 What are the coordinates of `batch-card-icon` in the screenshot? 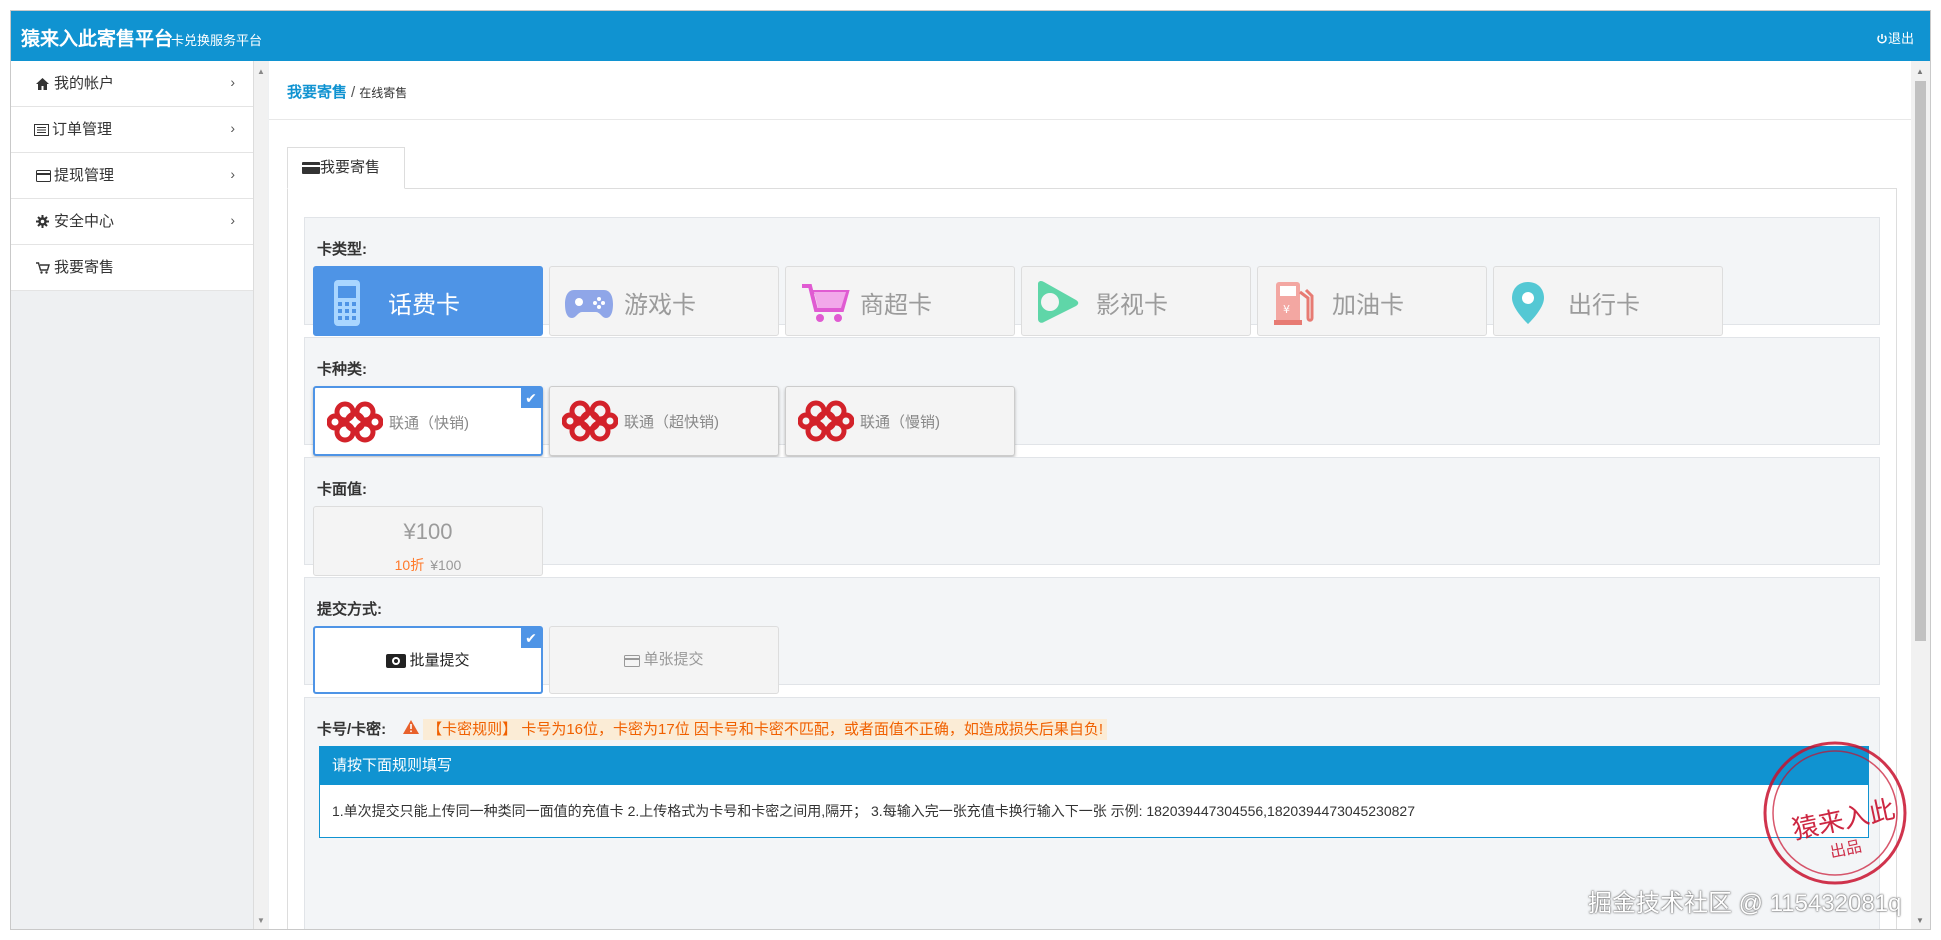 It's located at (396, 661).